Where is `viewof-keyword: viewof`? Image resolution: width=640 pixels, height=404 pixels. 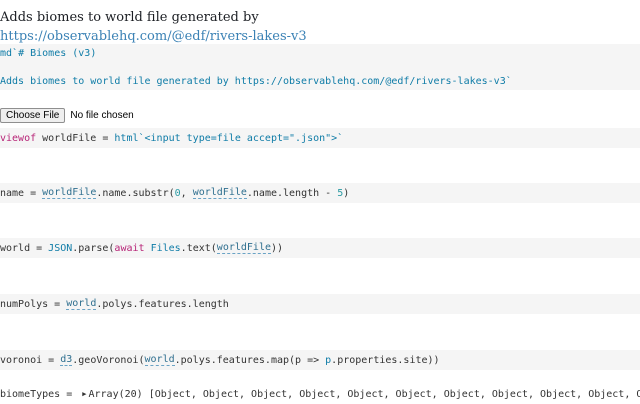 viewof-keyword: viewof is located at coordinates (18, 138).